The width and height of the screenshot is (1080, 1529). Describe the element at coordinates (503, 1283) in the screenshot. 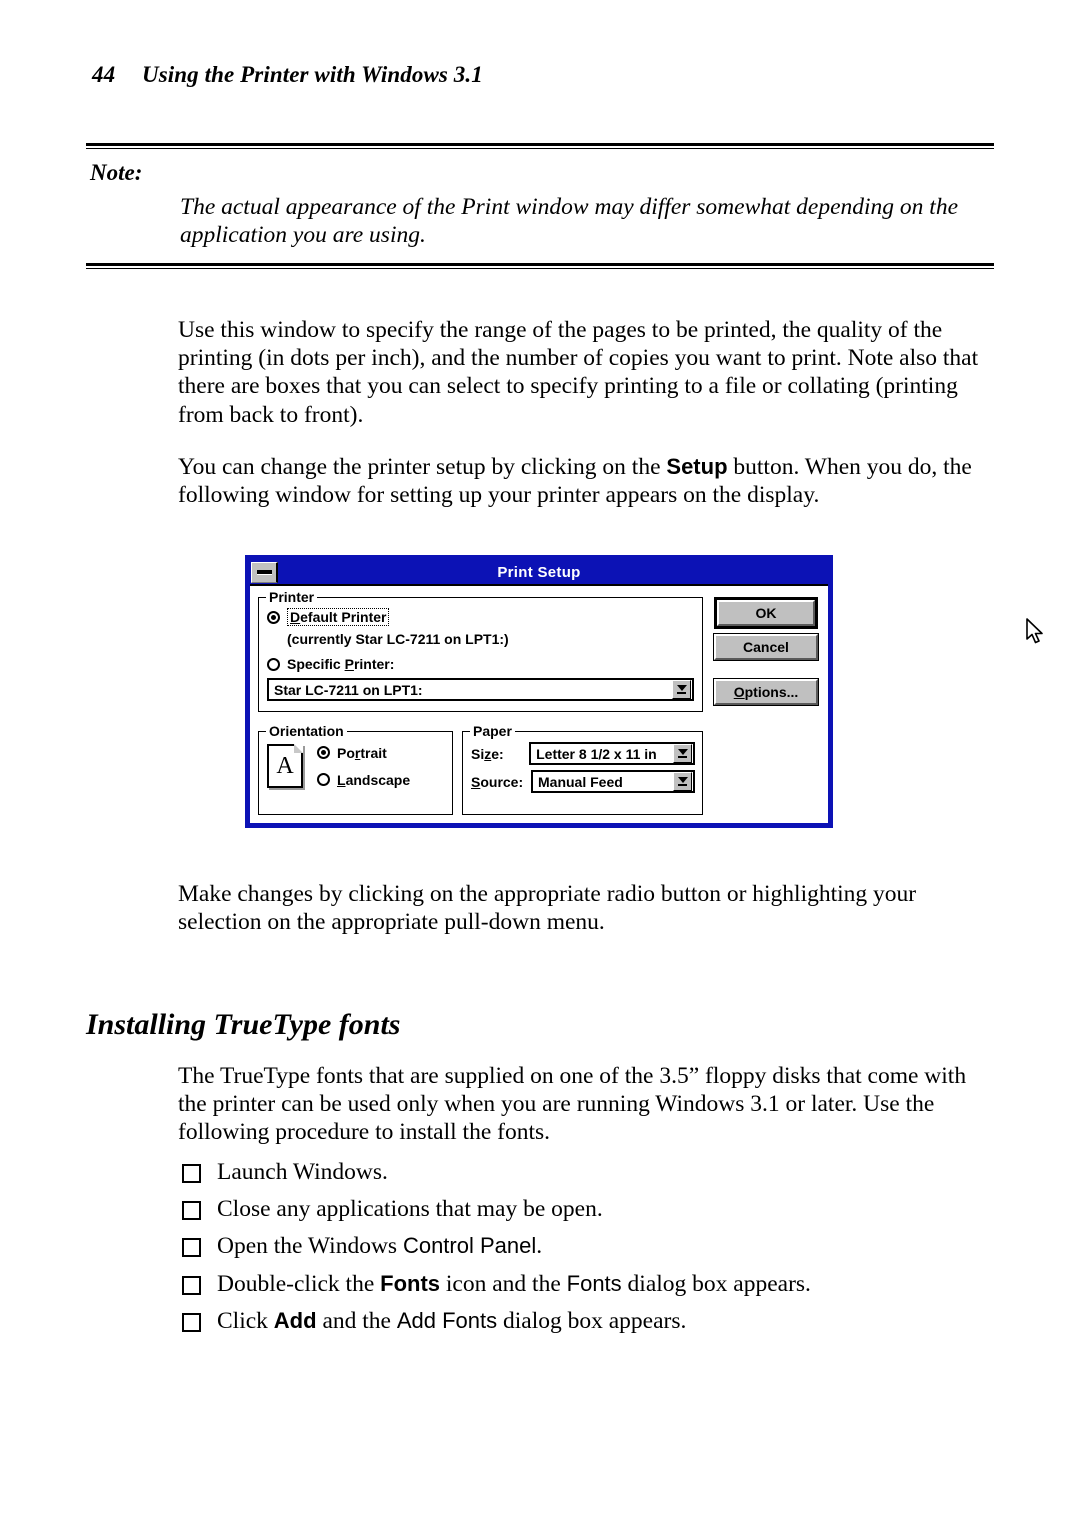

I see `checklist-text-run: icon and the` at that location.